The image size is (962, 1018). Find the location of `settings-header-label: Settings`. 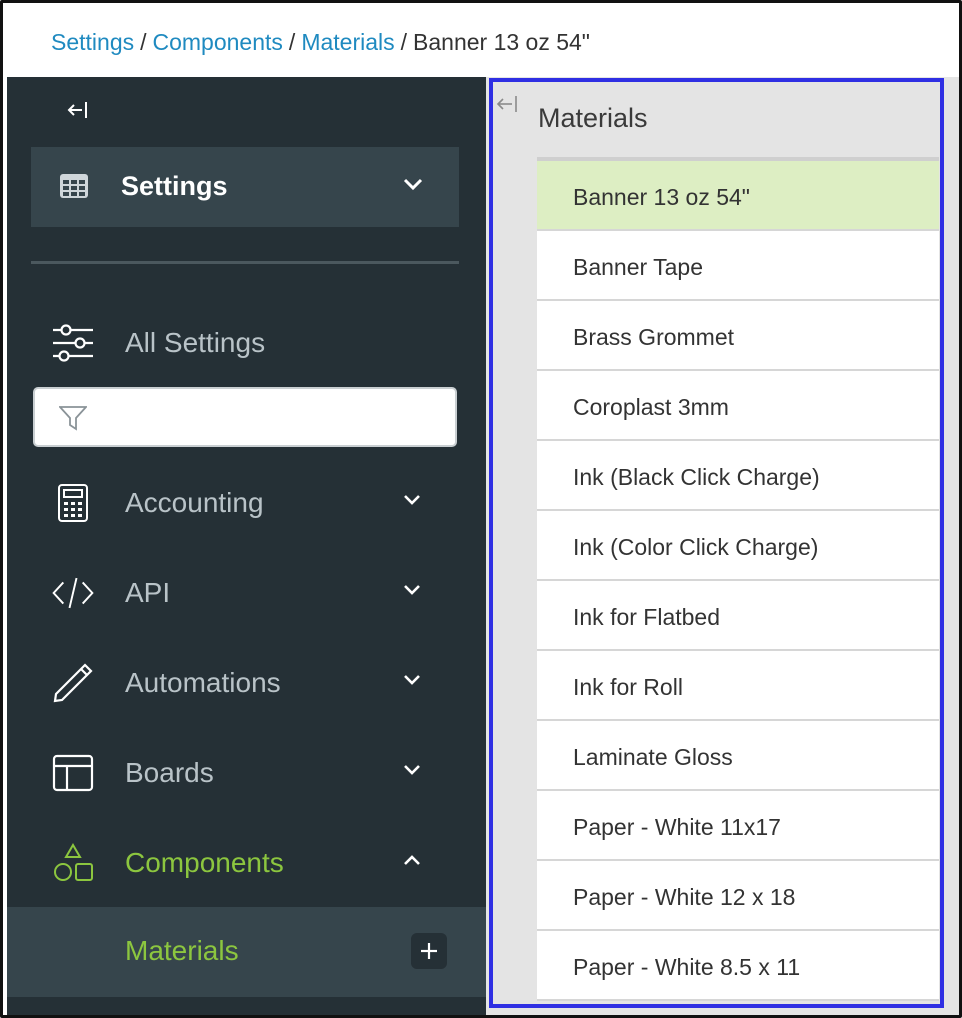

settings-header-label: Settings is located at coordinates (174, 186).